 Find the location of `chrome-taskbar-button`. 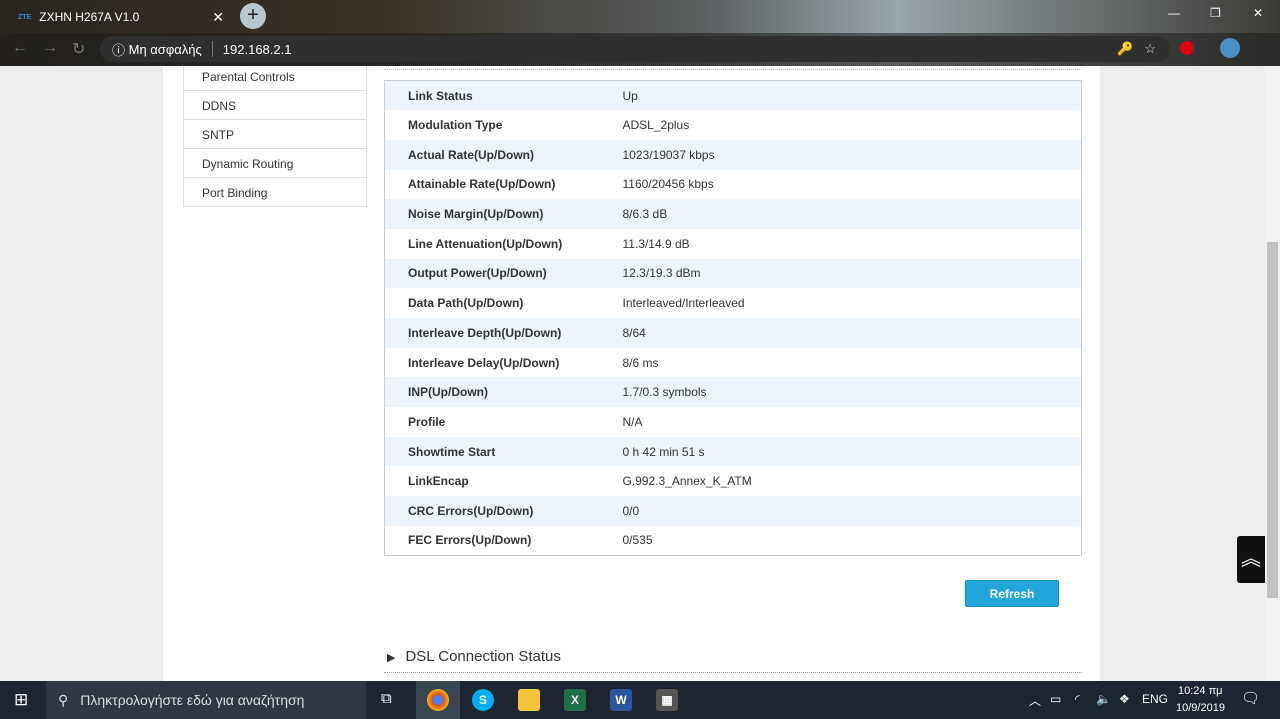

chrome-taskbar-button is located at coordinates (438, 700).